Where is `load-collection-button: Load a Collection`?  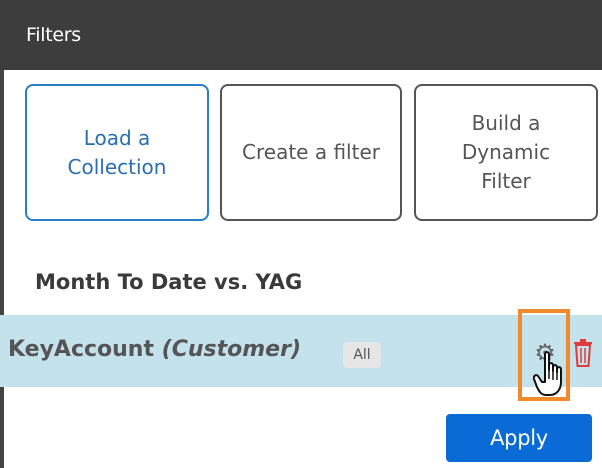 load-collection-button: Load a Collection is located at coordinates (117, 152).